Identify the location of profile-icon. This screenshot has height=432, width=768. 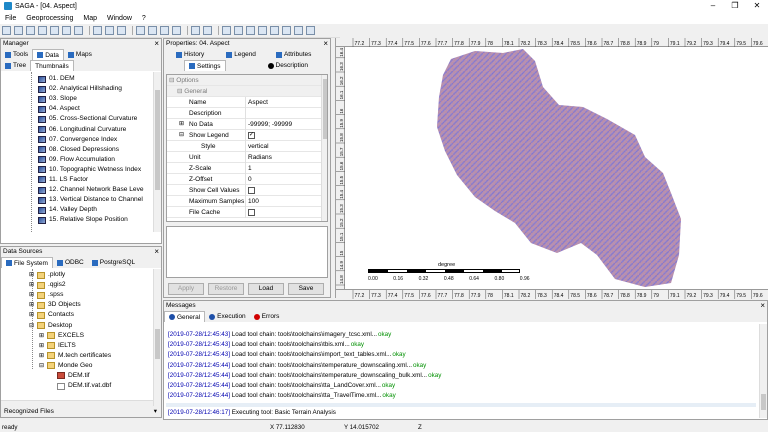
(298, 30).